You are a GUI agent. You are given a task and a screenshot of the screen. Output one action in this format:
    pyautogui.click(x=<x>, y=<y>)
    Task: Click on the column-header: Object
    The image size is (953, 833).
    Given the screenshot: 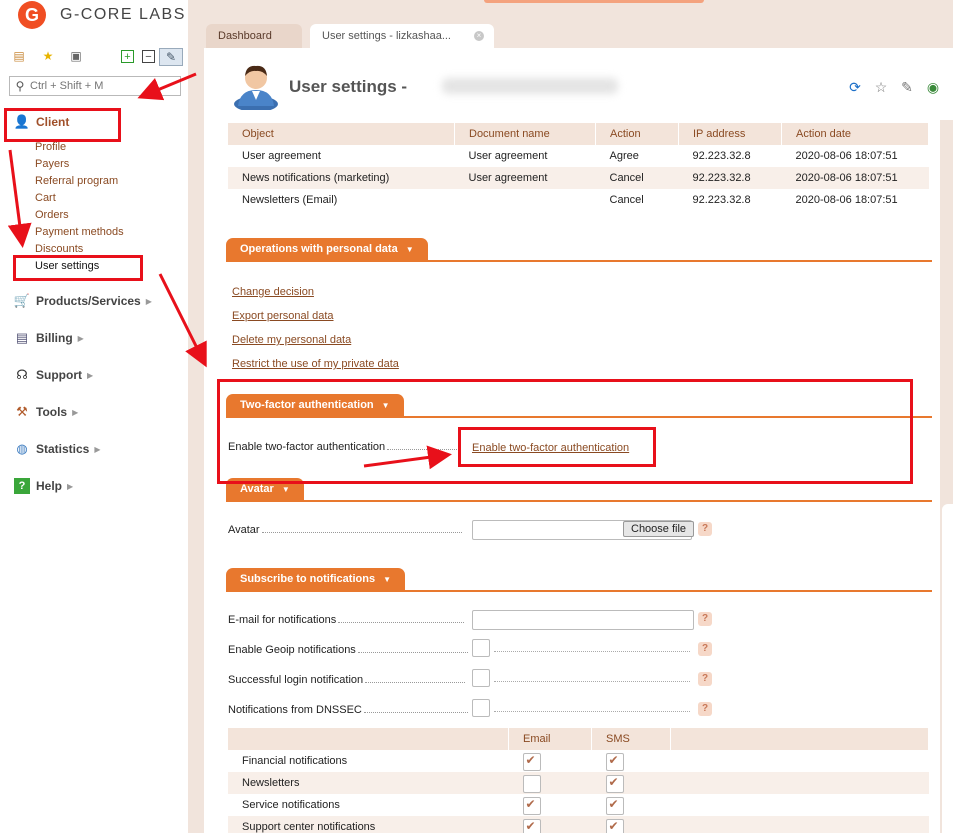 What is the action you would take?
    pyautogui.click(x=341, y=134)
    